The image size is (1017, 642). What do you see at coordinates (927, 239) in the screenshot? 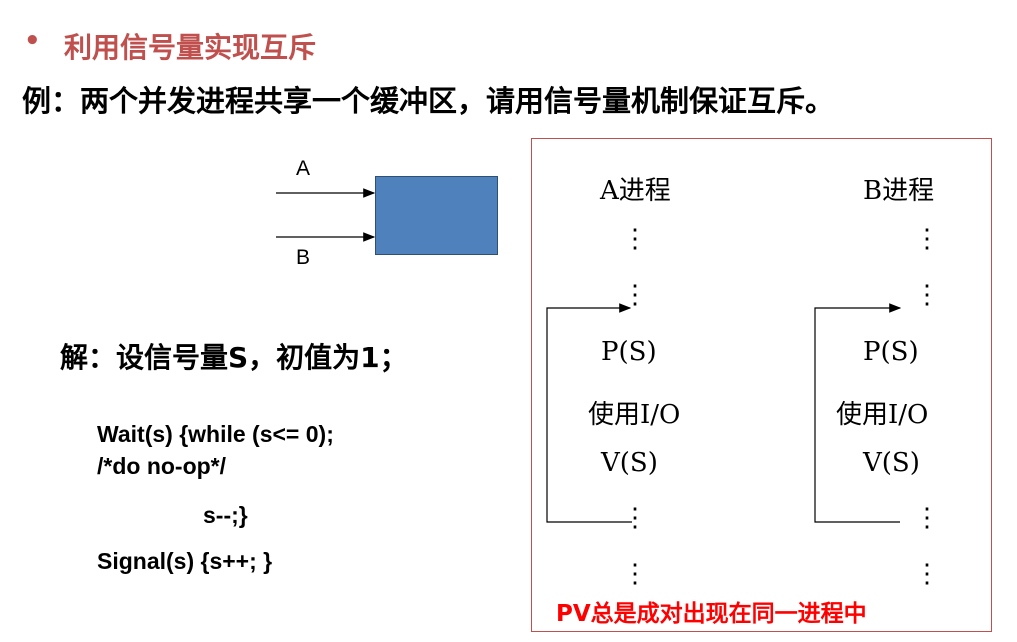
I see `process-b-dots-1: ⋮` at bounding box center [927, 239].